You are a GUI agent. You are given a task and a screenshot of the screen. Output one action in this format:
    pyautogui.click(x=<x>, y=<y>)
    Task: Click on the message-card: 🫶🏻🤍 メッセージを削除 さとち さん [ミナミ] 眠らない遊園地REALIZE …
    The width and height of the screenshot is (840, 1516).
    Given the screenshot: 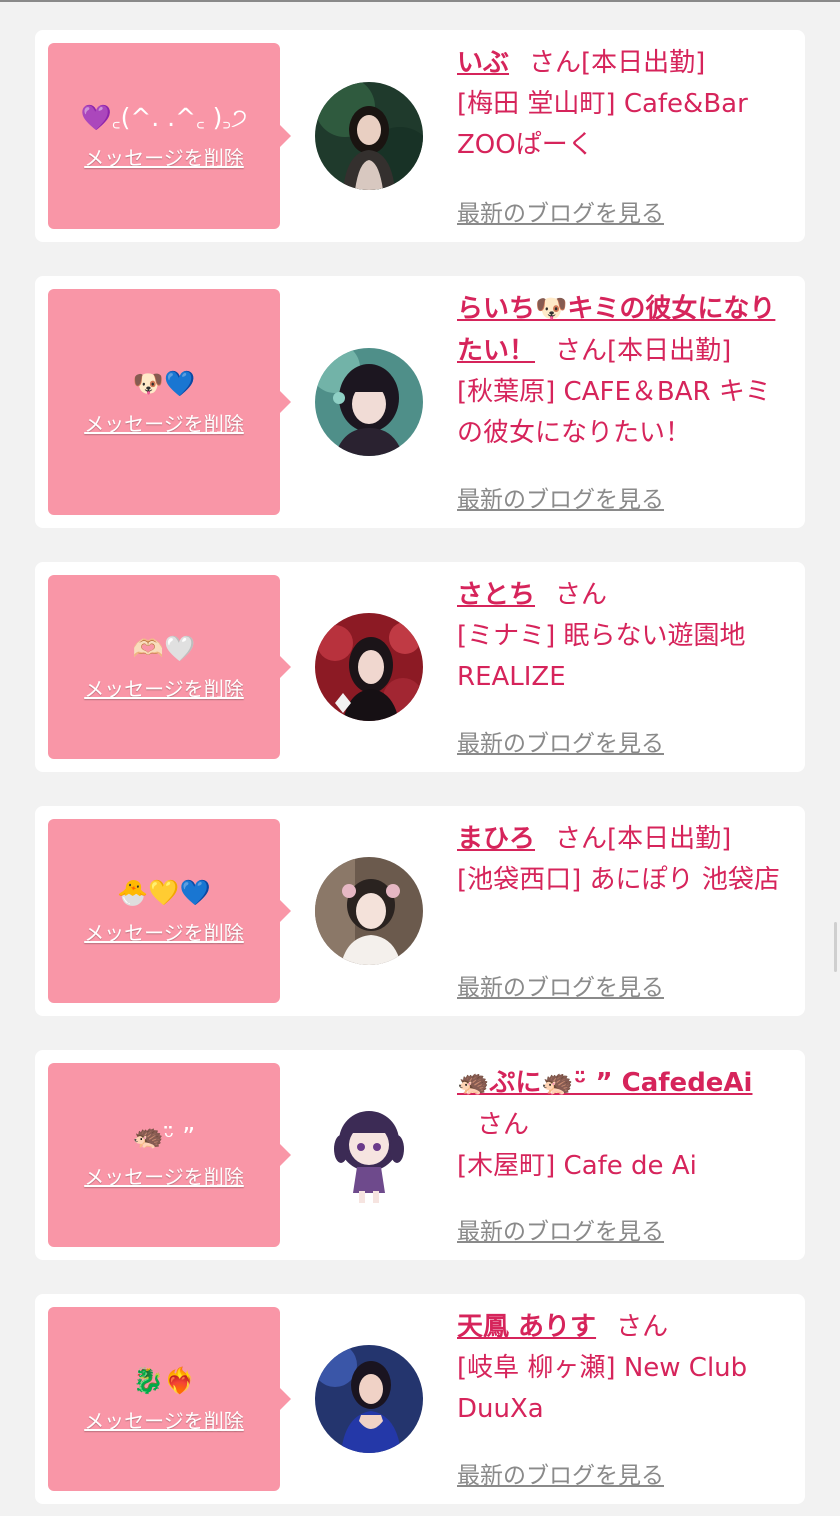 What is the action you would take?
    pyautogui.click(x=420, y=667)
    